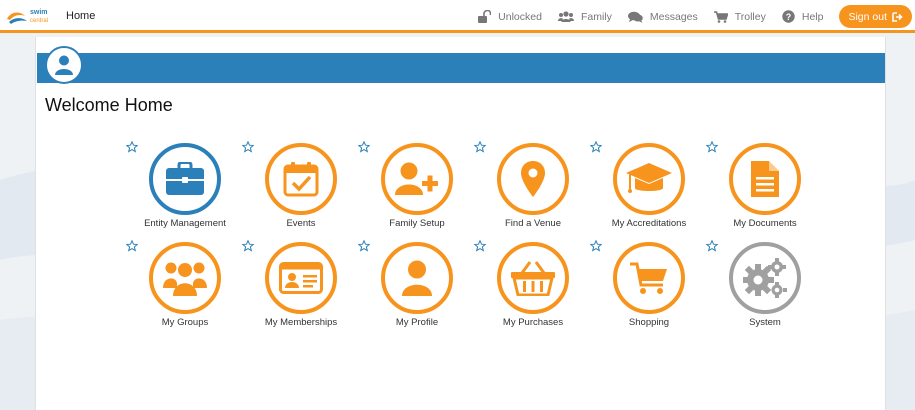  I want to click on cogs-icon, so click(765, 278).